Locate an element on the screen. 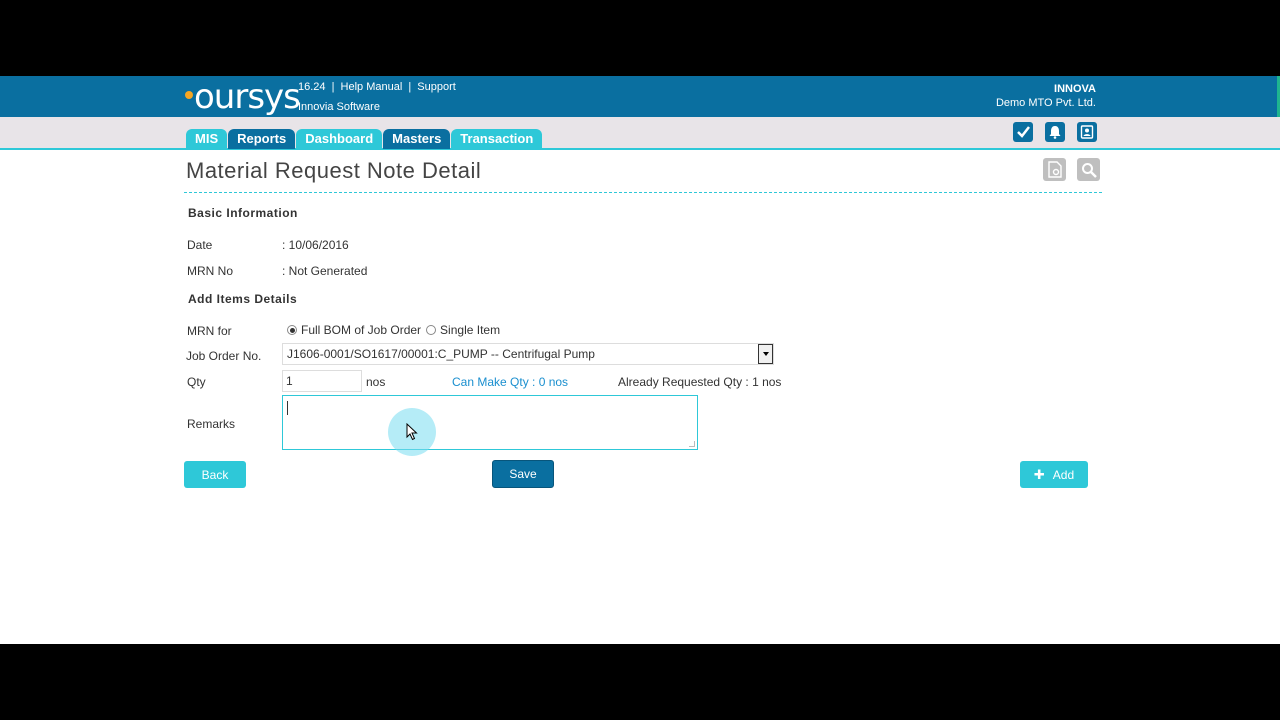 This screenshot has width=1280, height=720. section-basic-information: Basic Information is located at coordinates (243, 213).